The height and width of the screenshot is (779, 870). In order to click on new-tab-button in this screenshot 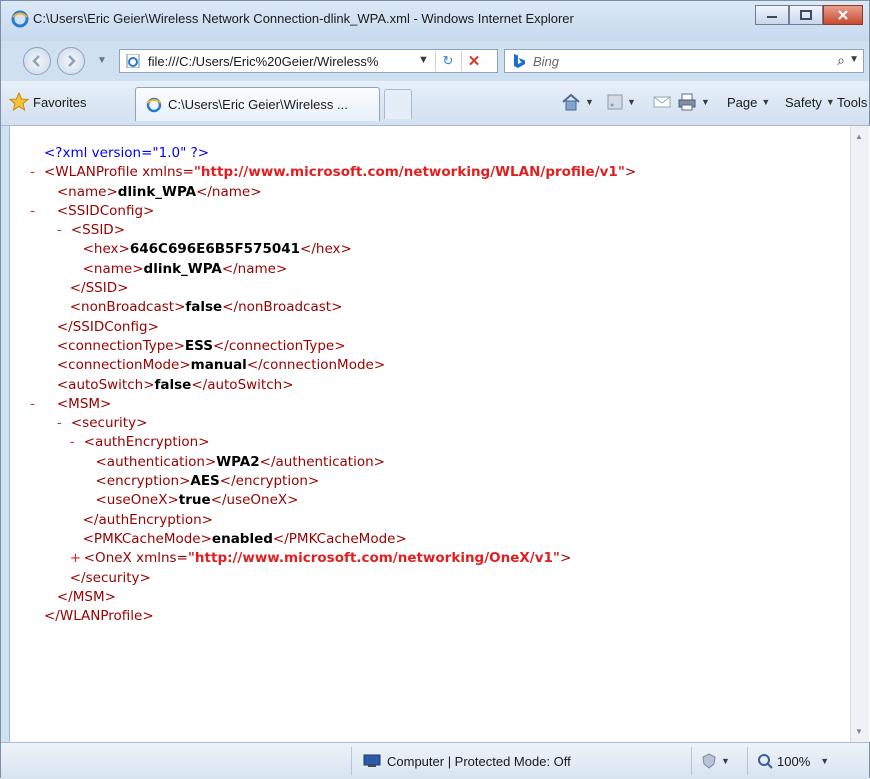, I will do `click(398, 104)`.